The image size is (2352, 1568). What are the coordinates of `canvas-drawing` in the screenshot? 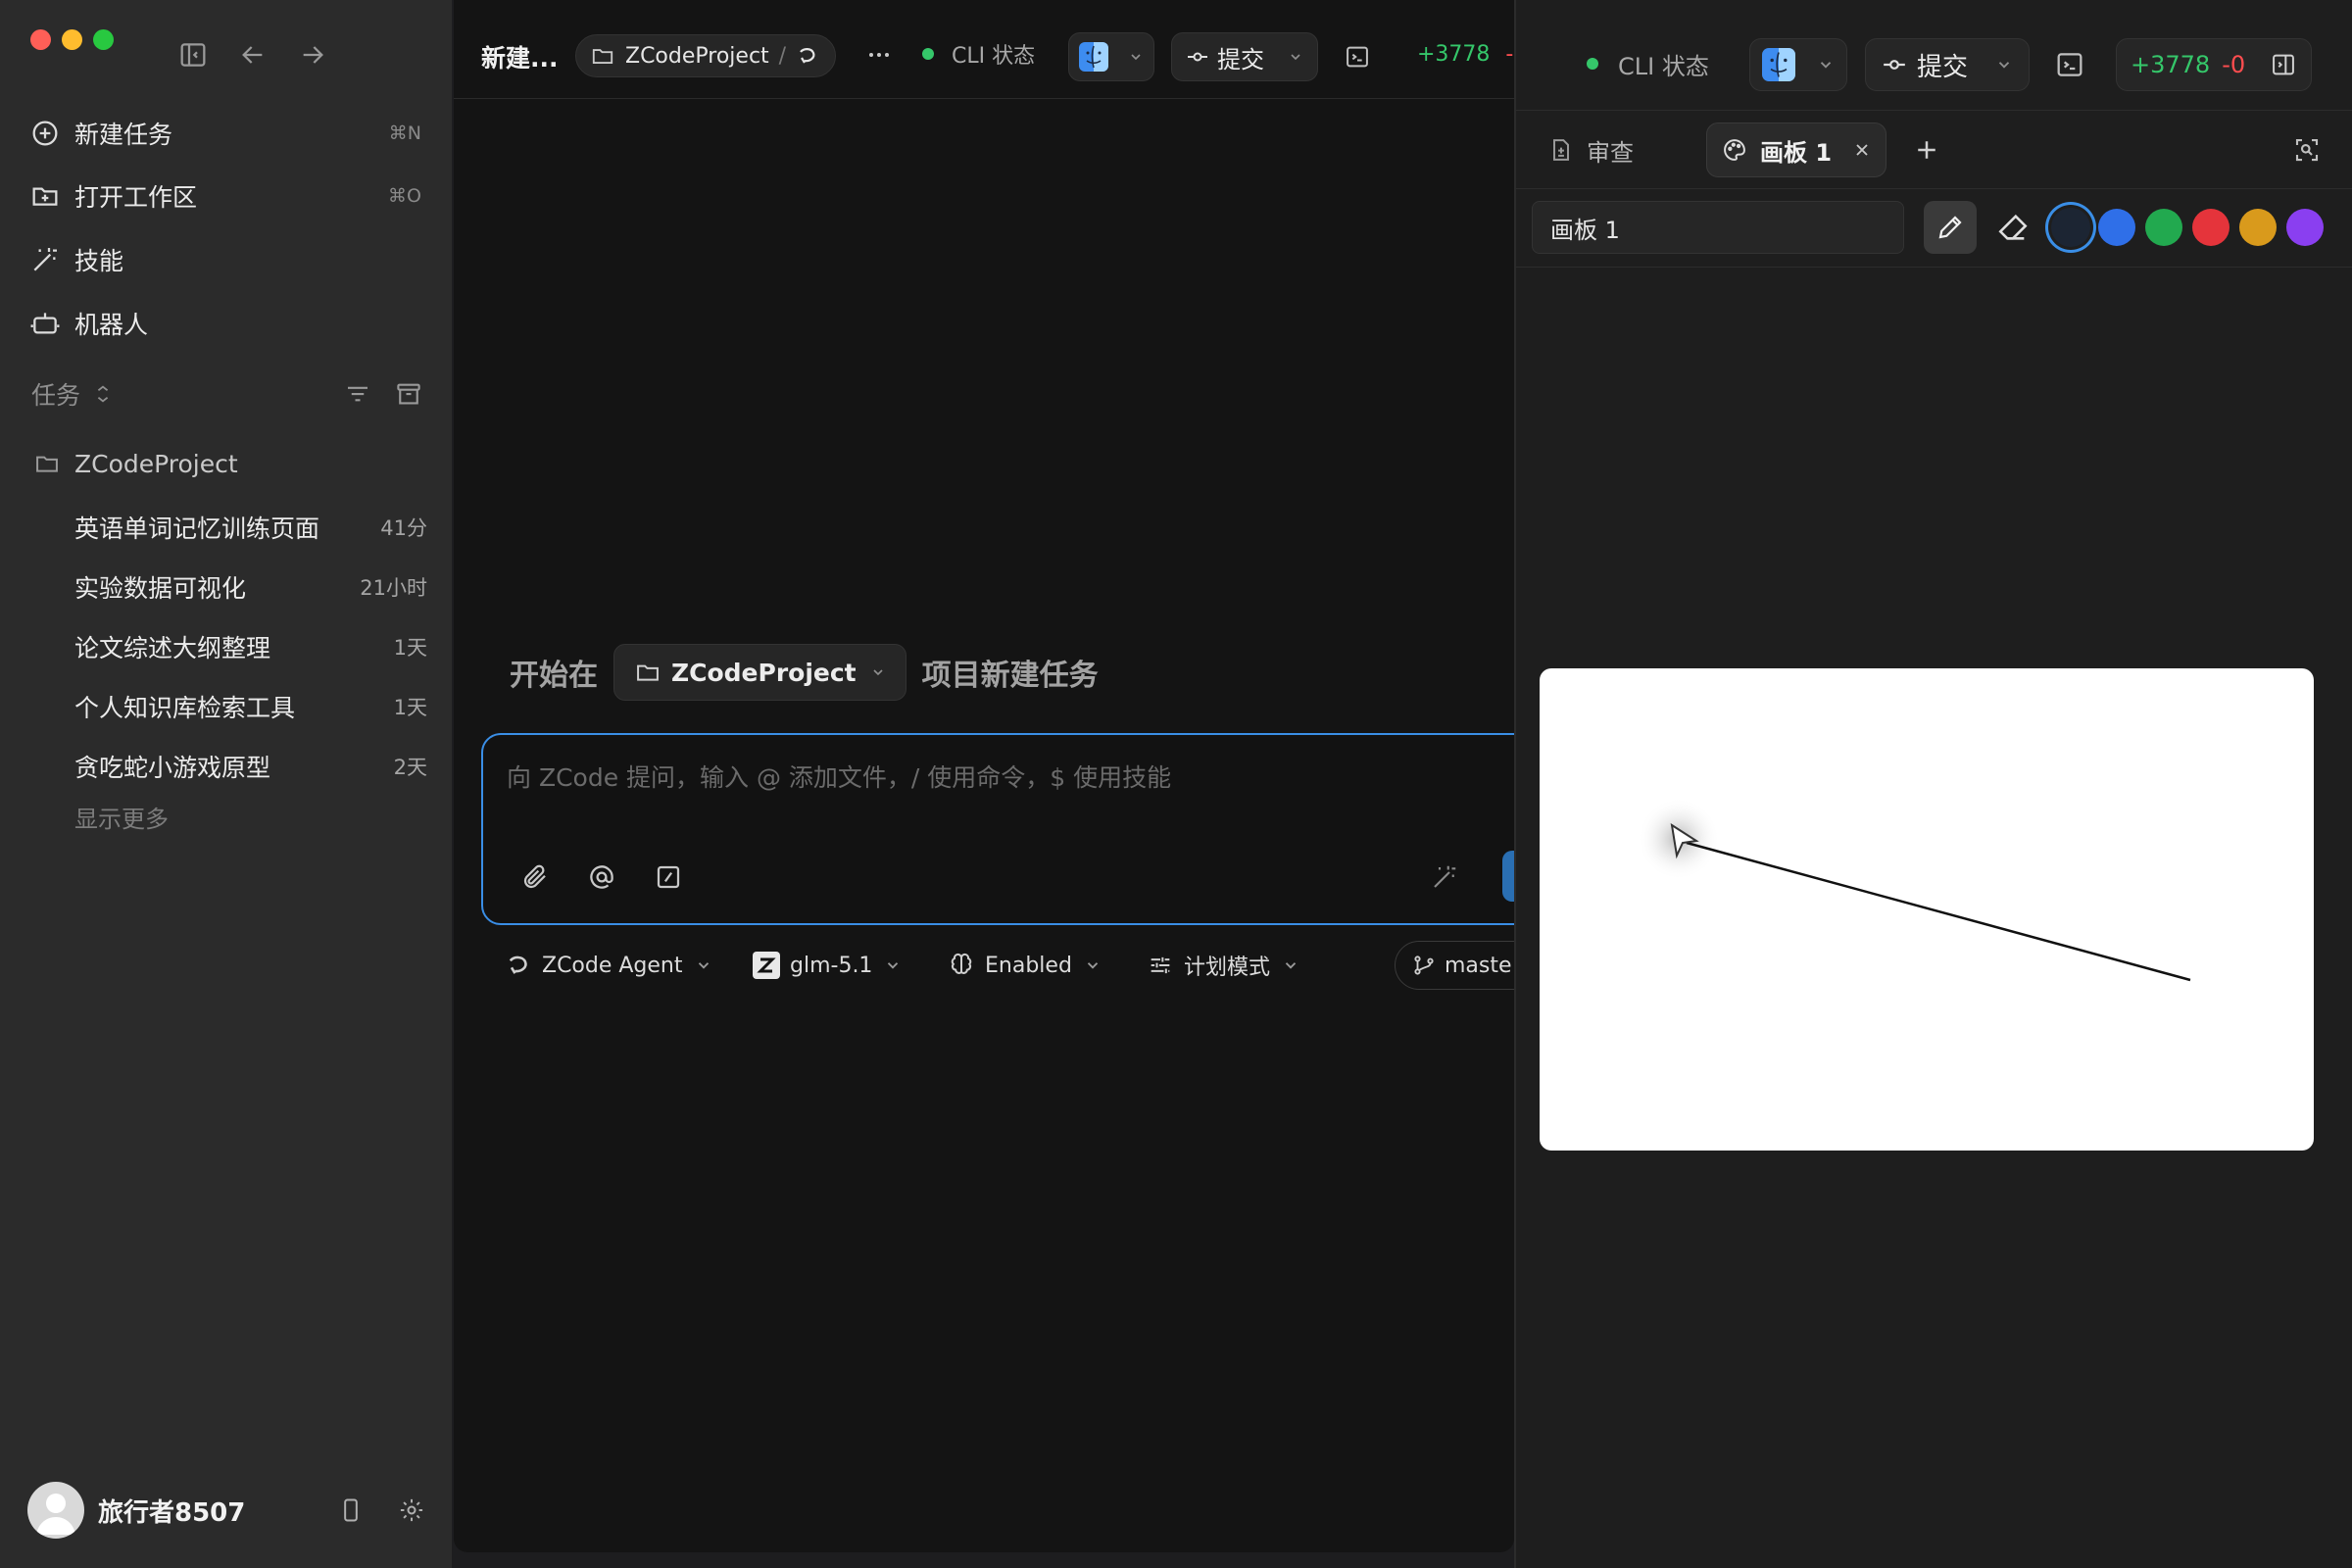 It's located at (1914, 890).